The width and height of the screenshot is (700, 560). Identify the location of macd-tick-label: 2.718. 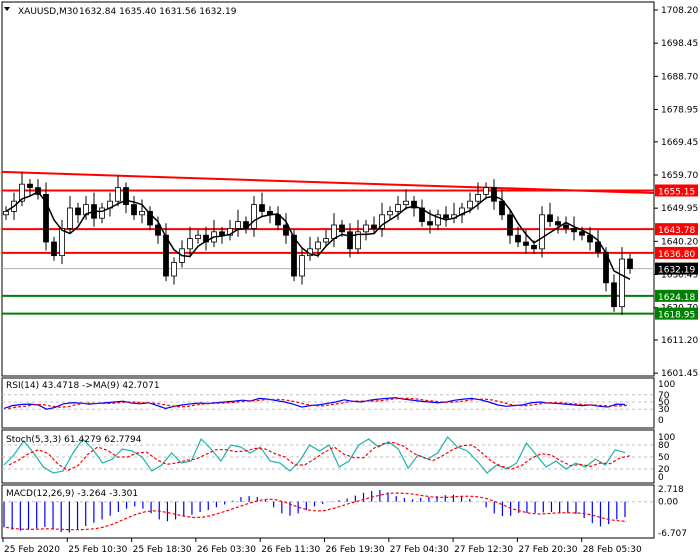
(671, 490).